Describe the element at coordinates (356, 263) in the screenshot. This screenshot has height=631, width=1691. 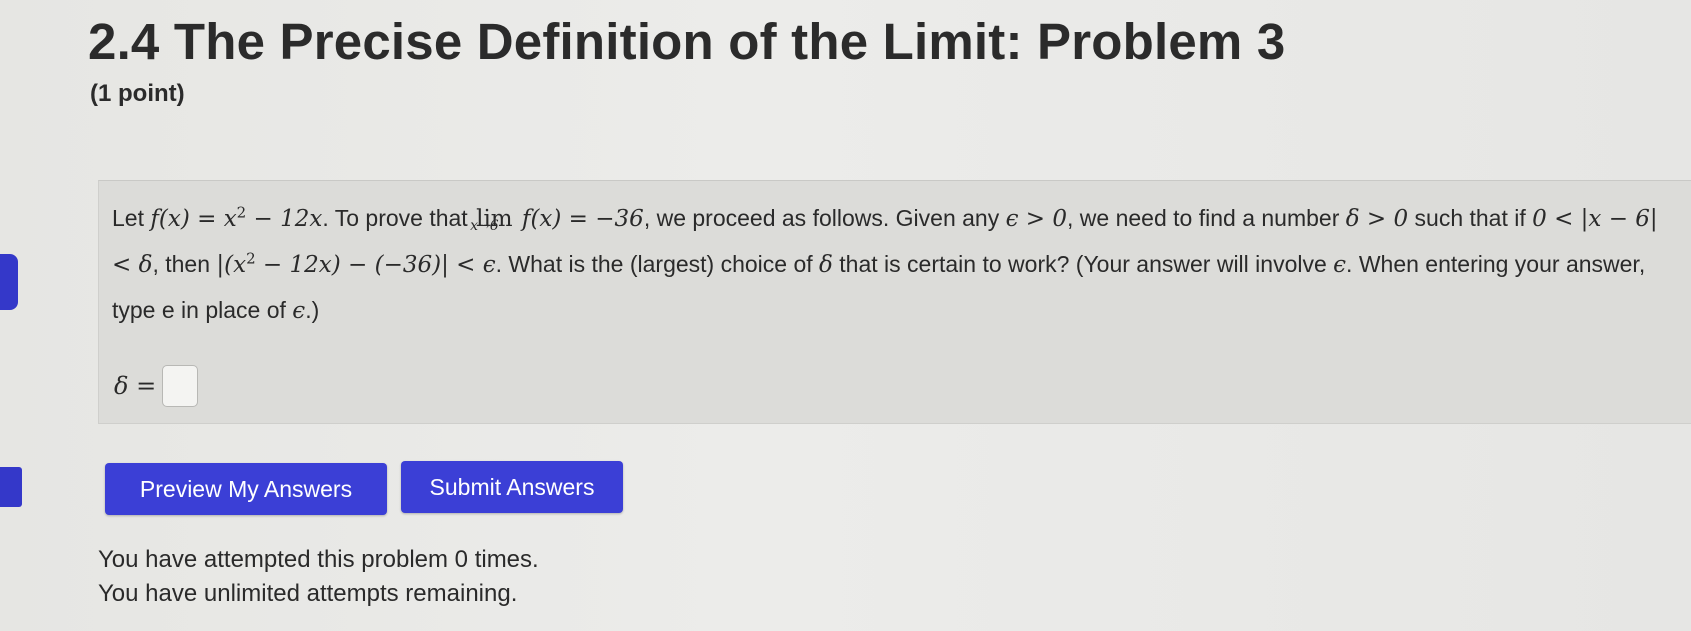
I see `math-inequality: |(x2 − 12x) − (−36)| < ϵ` at that location.